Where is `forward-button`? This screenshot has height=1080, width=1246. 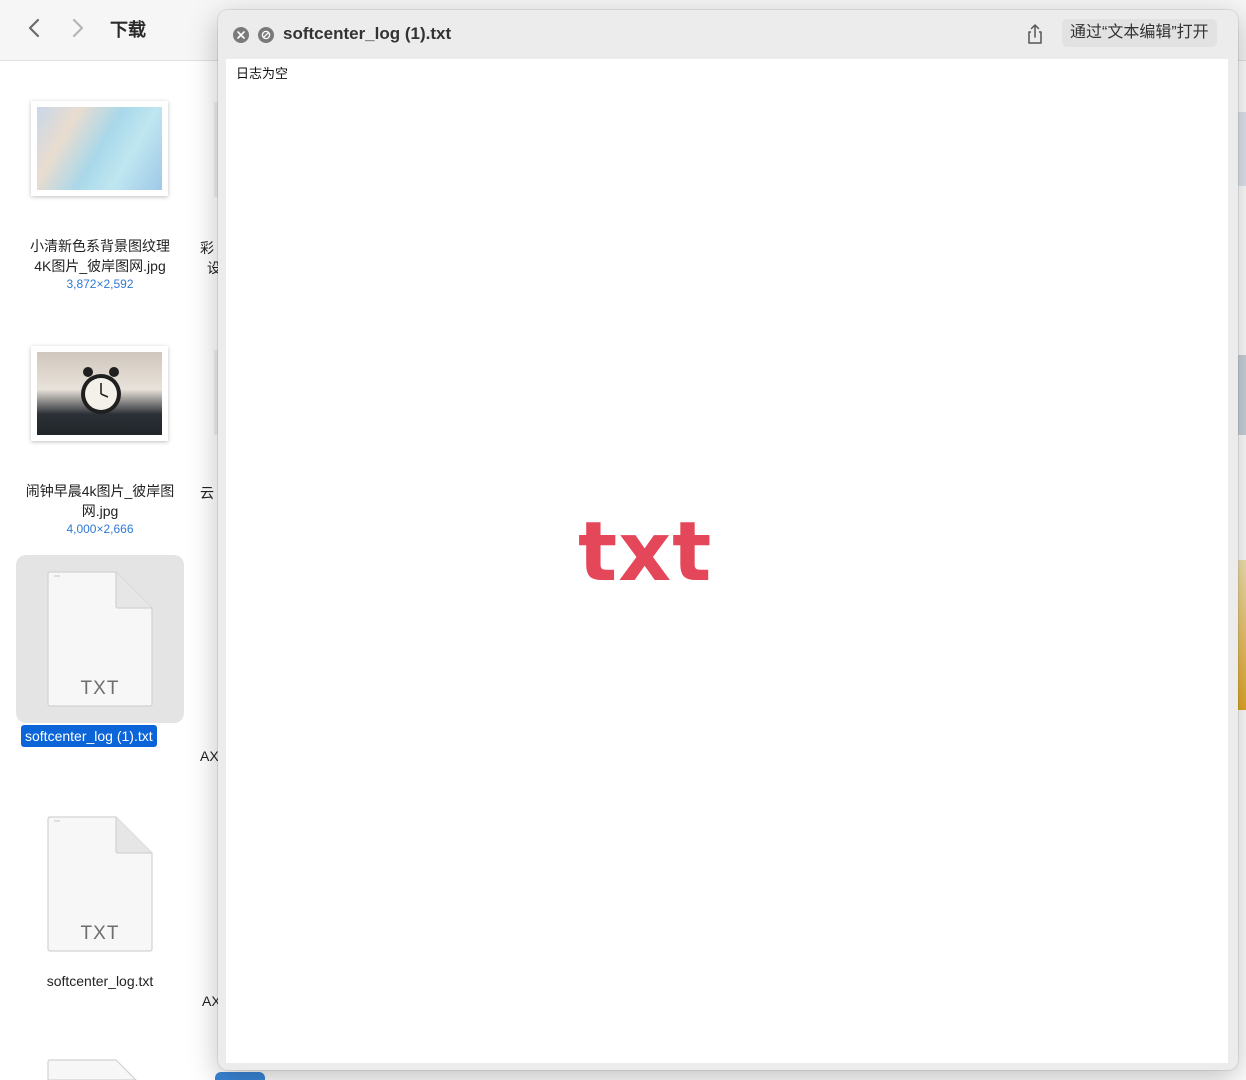
forward-button is located at coordinates (78, 28).